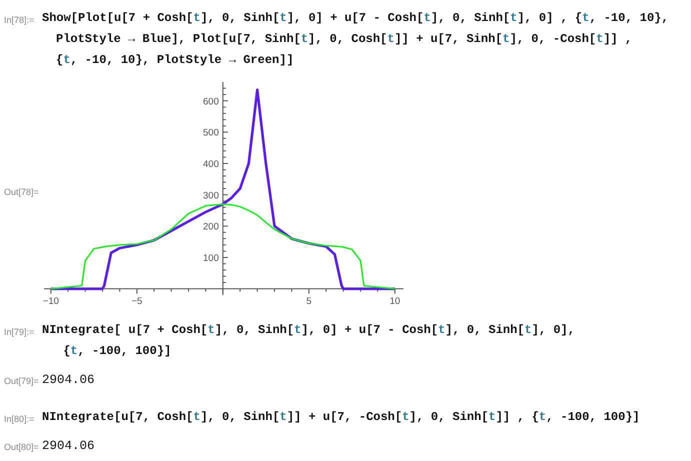 The height and width of the screenshot is (461, 691). Describe the element at coordinates (341, 417) in the screenshot. I see `code-line: NIntegrate[u[7, Cosh[t], 0, Sinh[t]] + u[7, -Cosh[t], 0, Sinh[t]] , {t, -100, 100}]` at that location.